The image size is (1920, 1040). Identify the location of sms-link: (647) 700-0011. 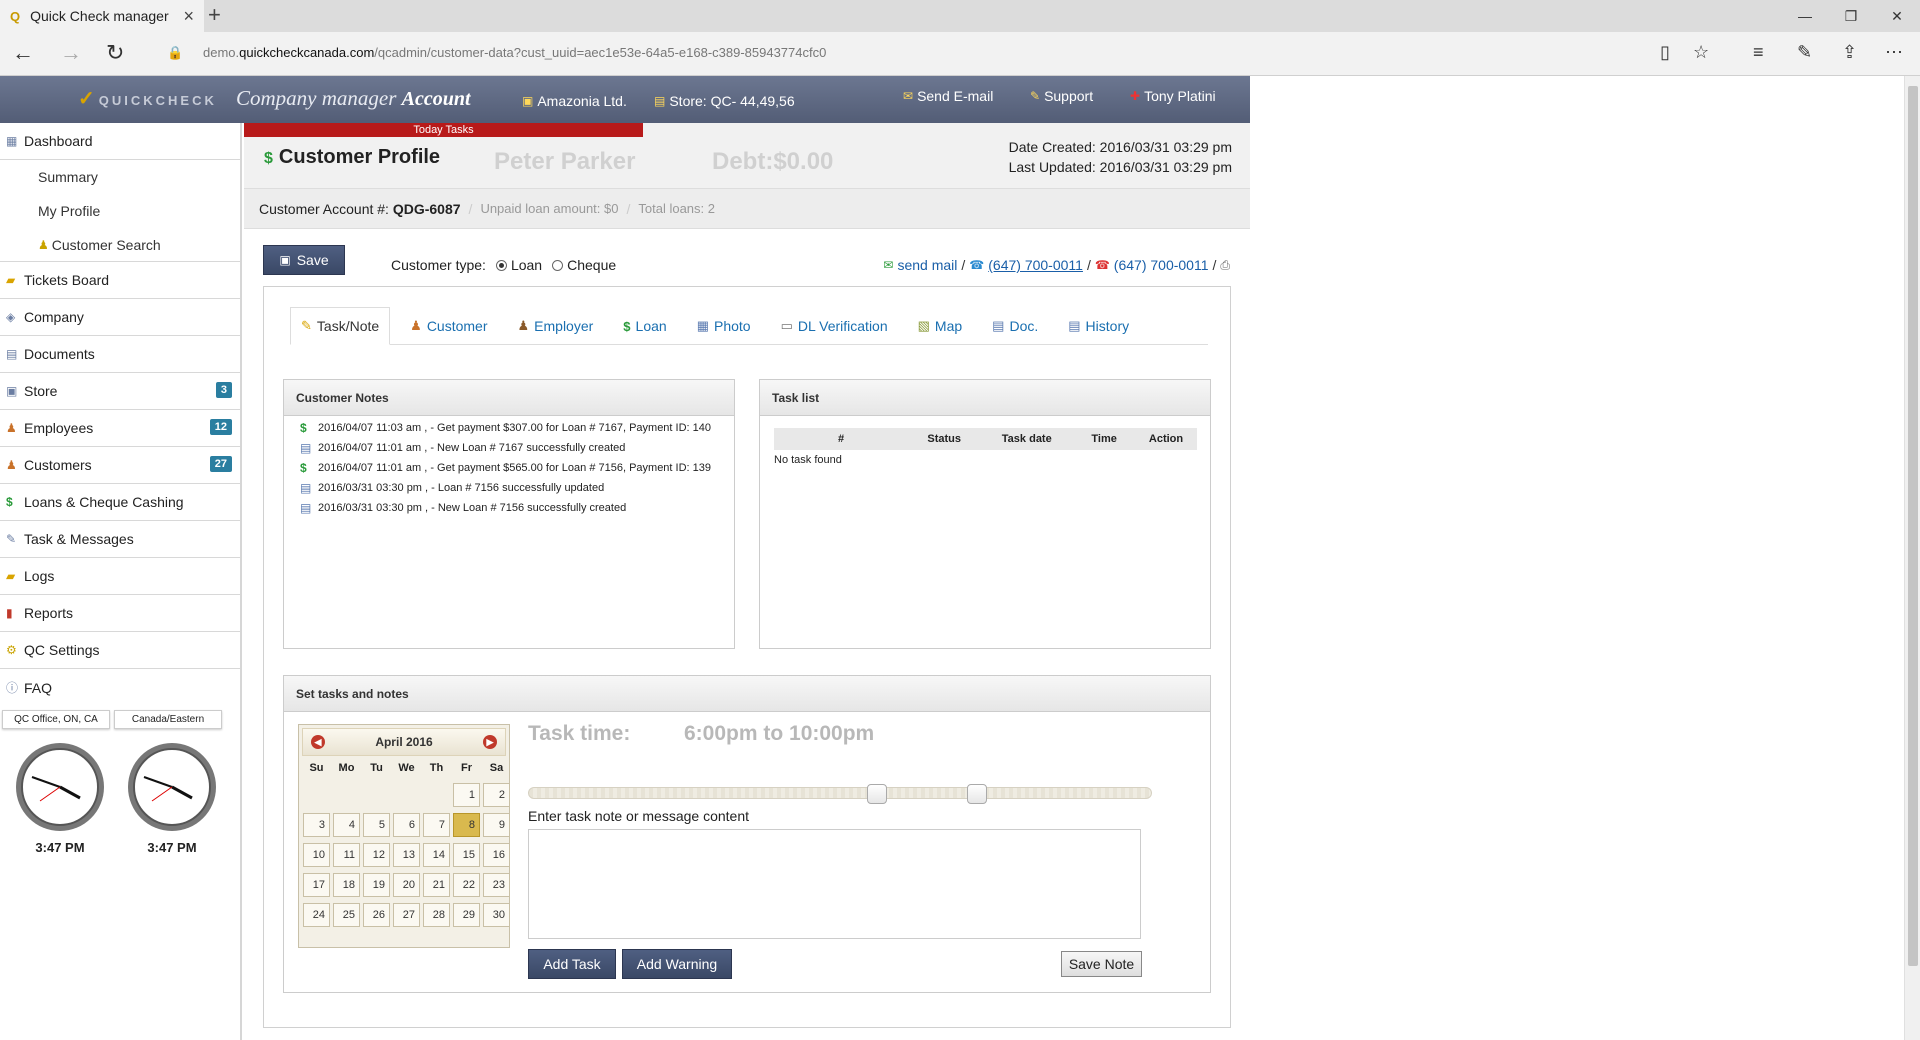
(1161, 265).